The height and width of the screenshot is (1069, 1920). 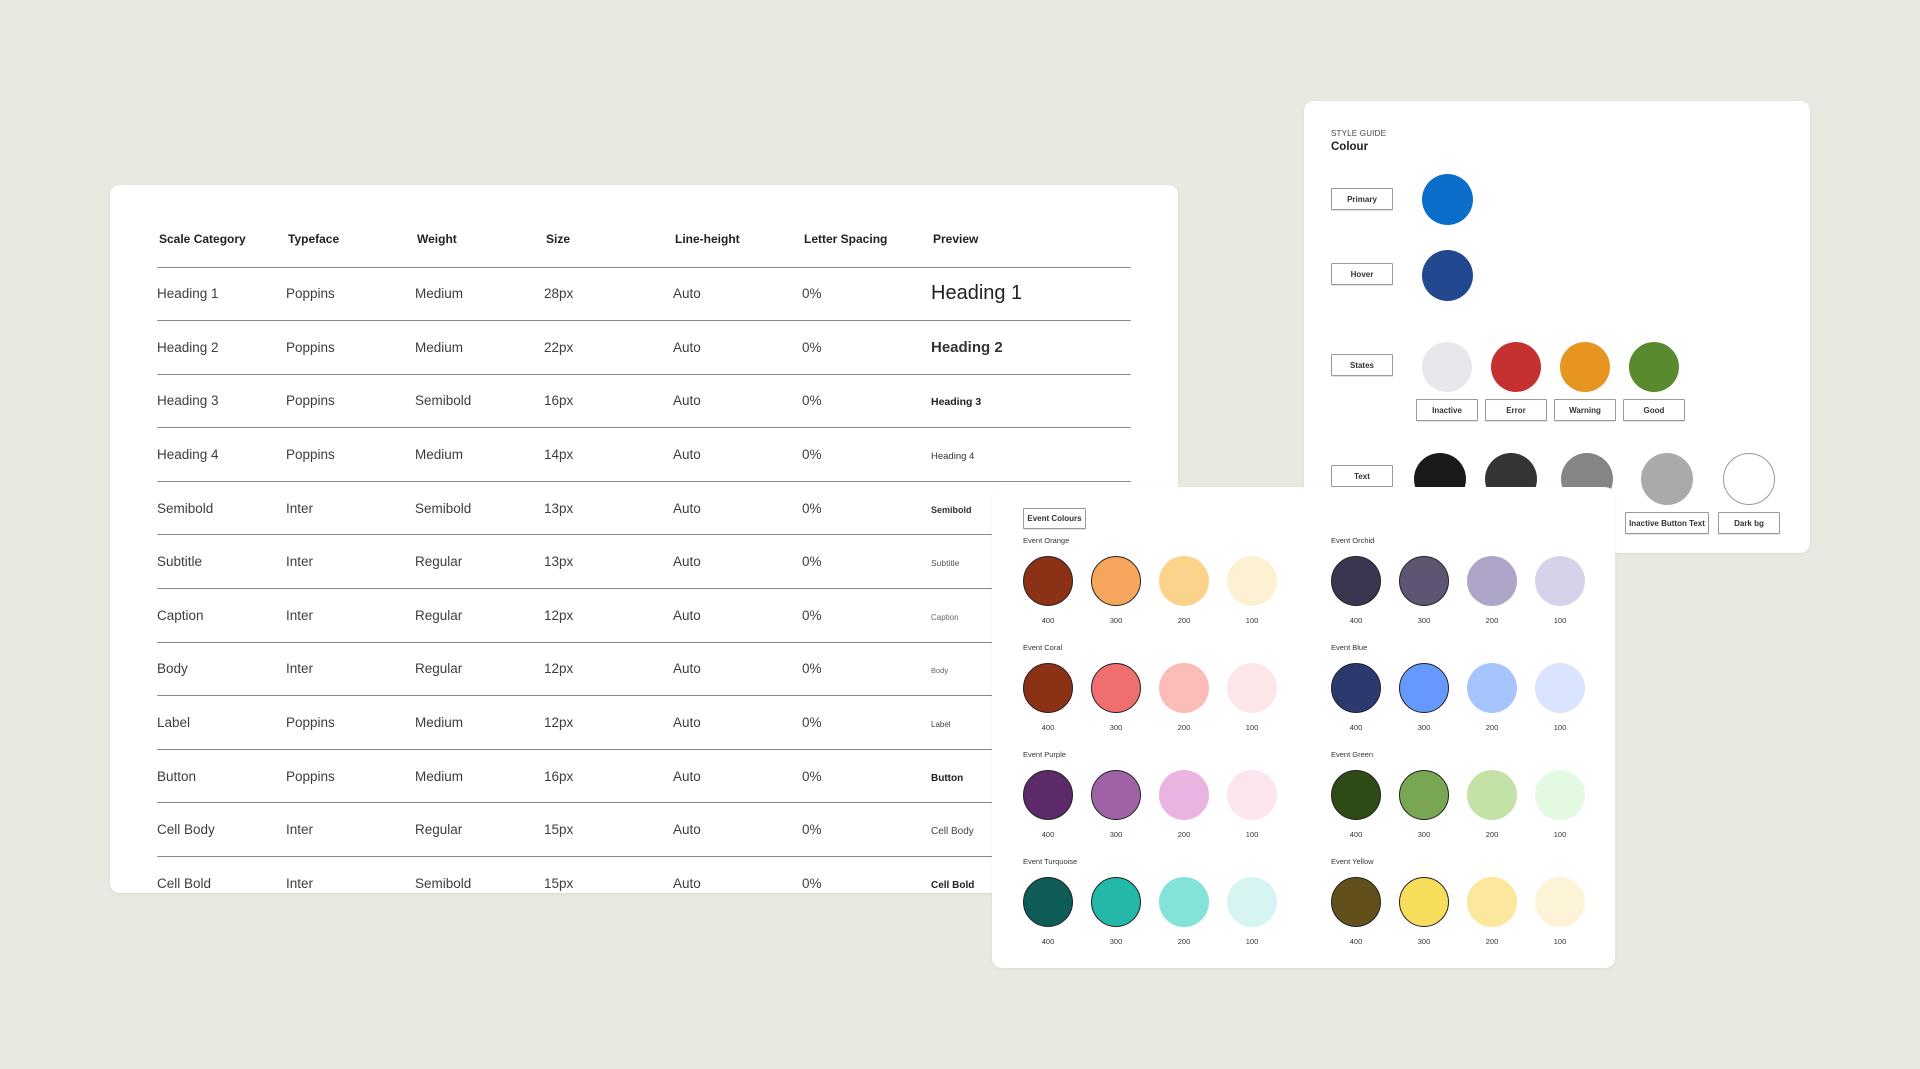 What do you see at coordinates (608, 347) in the screenshot?
I see `cell-size: 22px` at bounding box center [608, 347].